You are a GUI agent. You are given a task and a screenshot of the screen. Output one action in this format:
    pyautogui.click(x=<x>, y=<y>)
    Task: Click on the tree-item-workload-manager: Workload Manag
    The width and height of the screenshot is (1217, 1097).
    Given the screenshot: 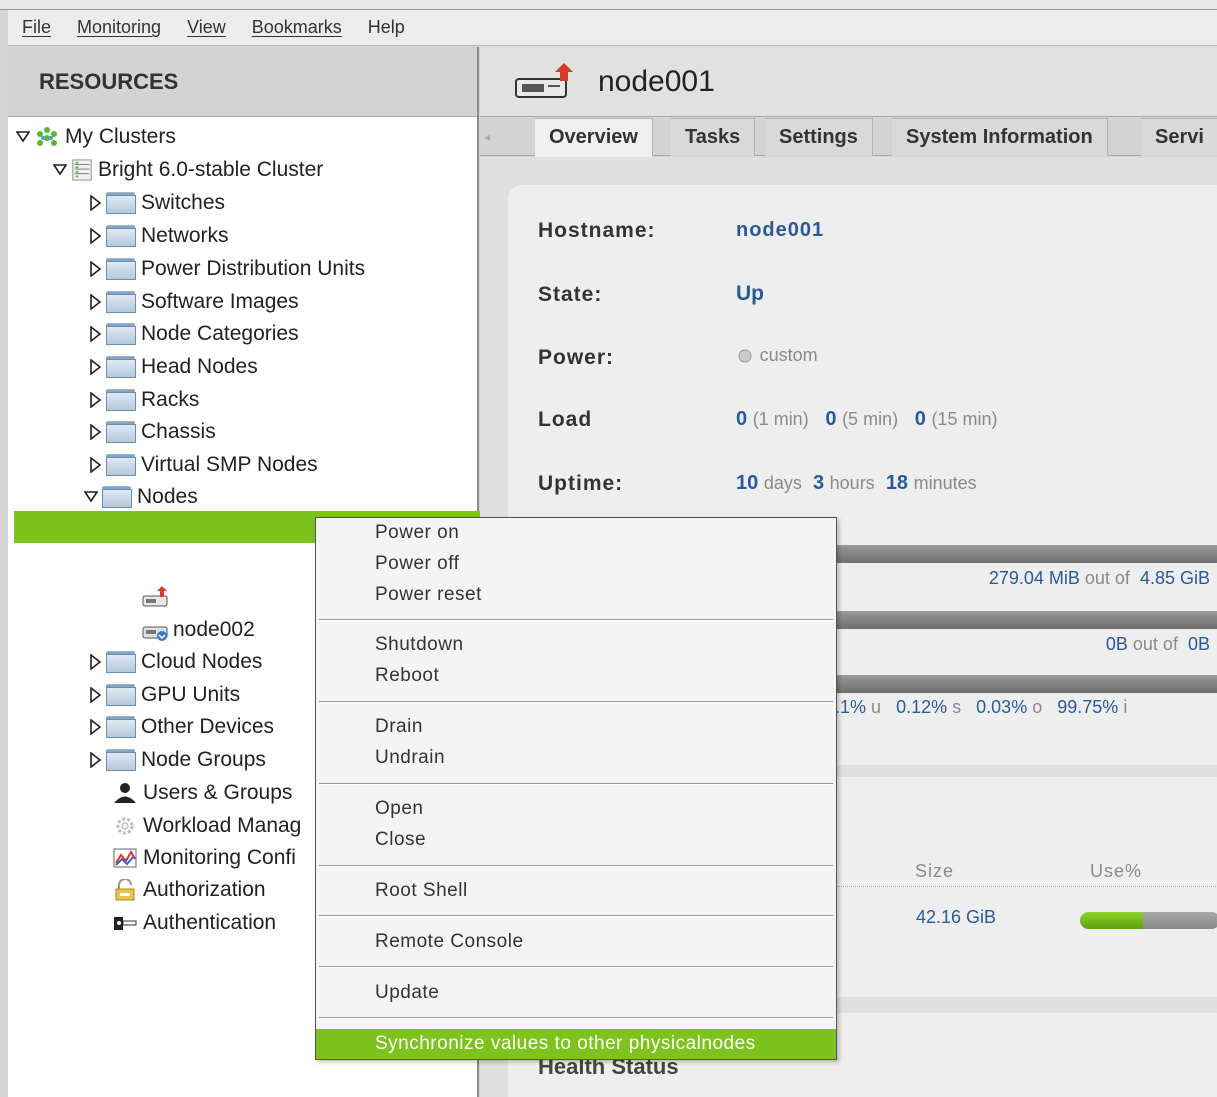 What is the action you would take?
    pyautogui.click(x=206, y=826)
    